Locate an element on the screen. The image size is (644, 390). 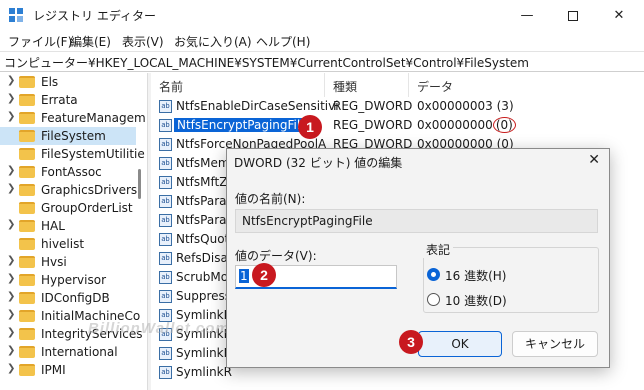
maximize-button is located at coordinates (573, 15).